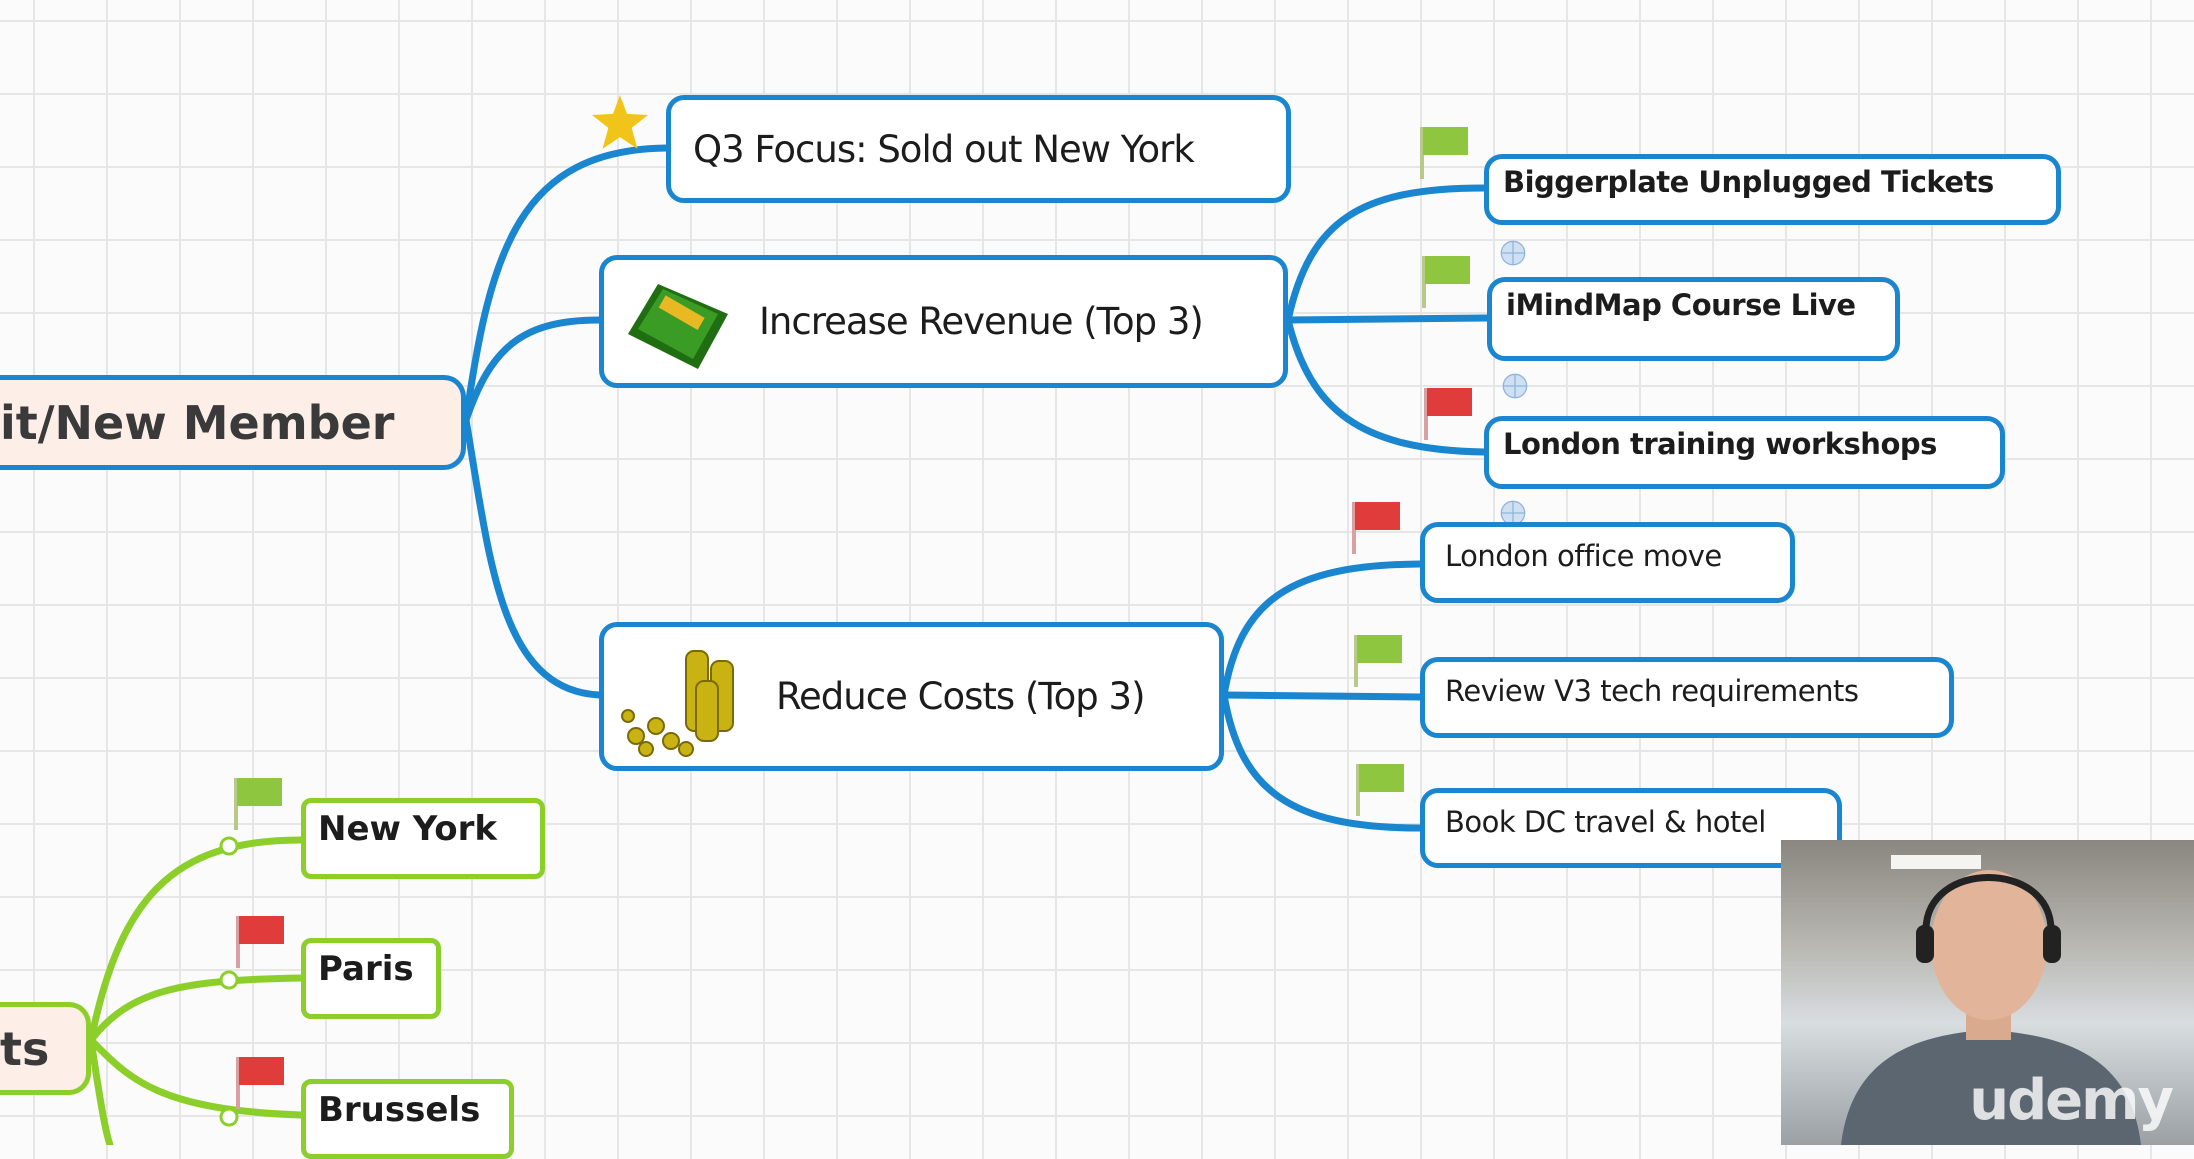  Describe the element at coordinates (678, 326) in the screenshot. I see `money-stack-icon` at that location.